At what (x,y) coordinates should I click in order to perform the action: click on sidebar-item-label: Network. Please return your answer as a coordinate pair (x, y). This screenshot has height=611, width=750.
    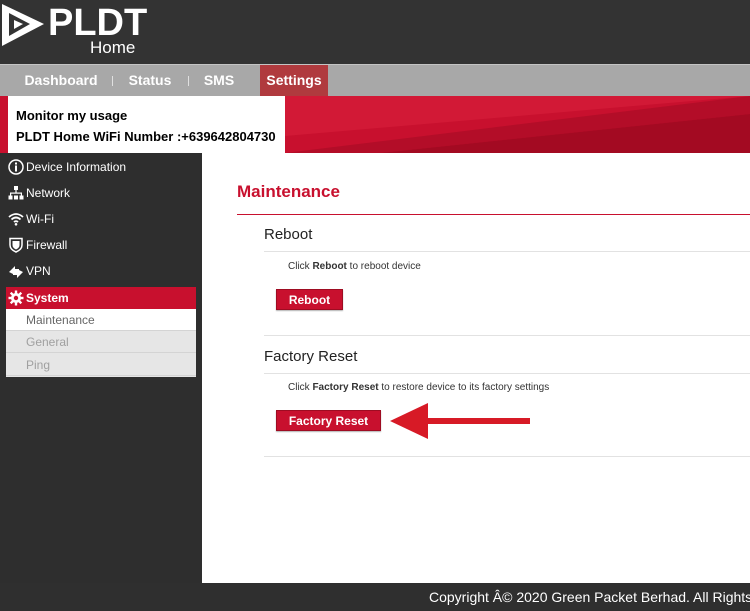
    Looking at the image, I should click on (48, 193).